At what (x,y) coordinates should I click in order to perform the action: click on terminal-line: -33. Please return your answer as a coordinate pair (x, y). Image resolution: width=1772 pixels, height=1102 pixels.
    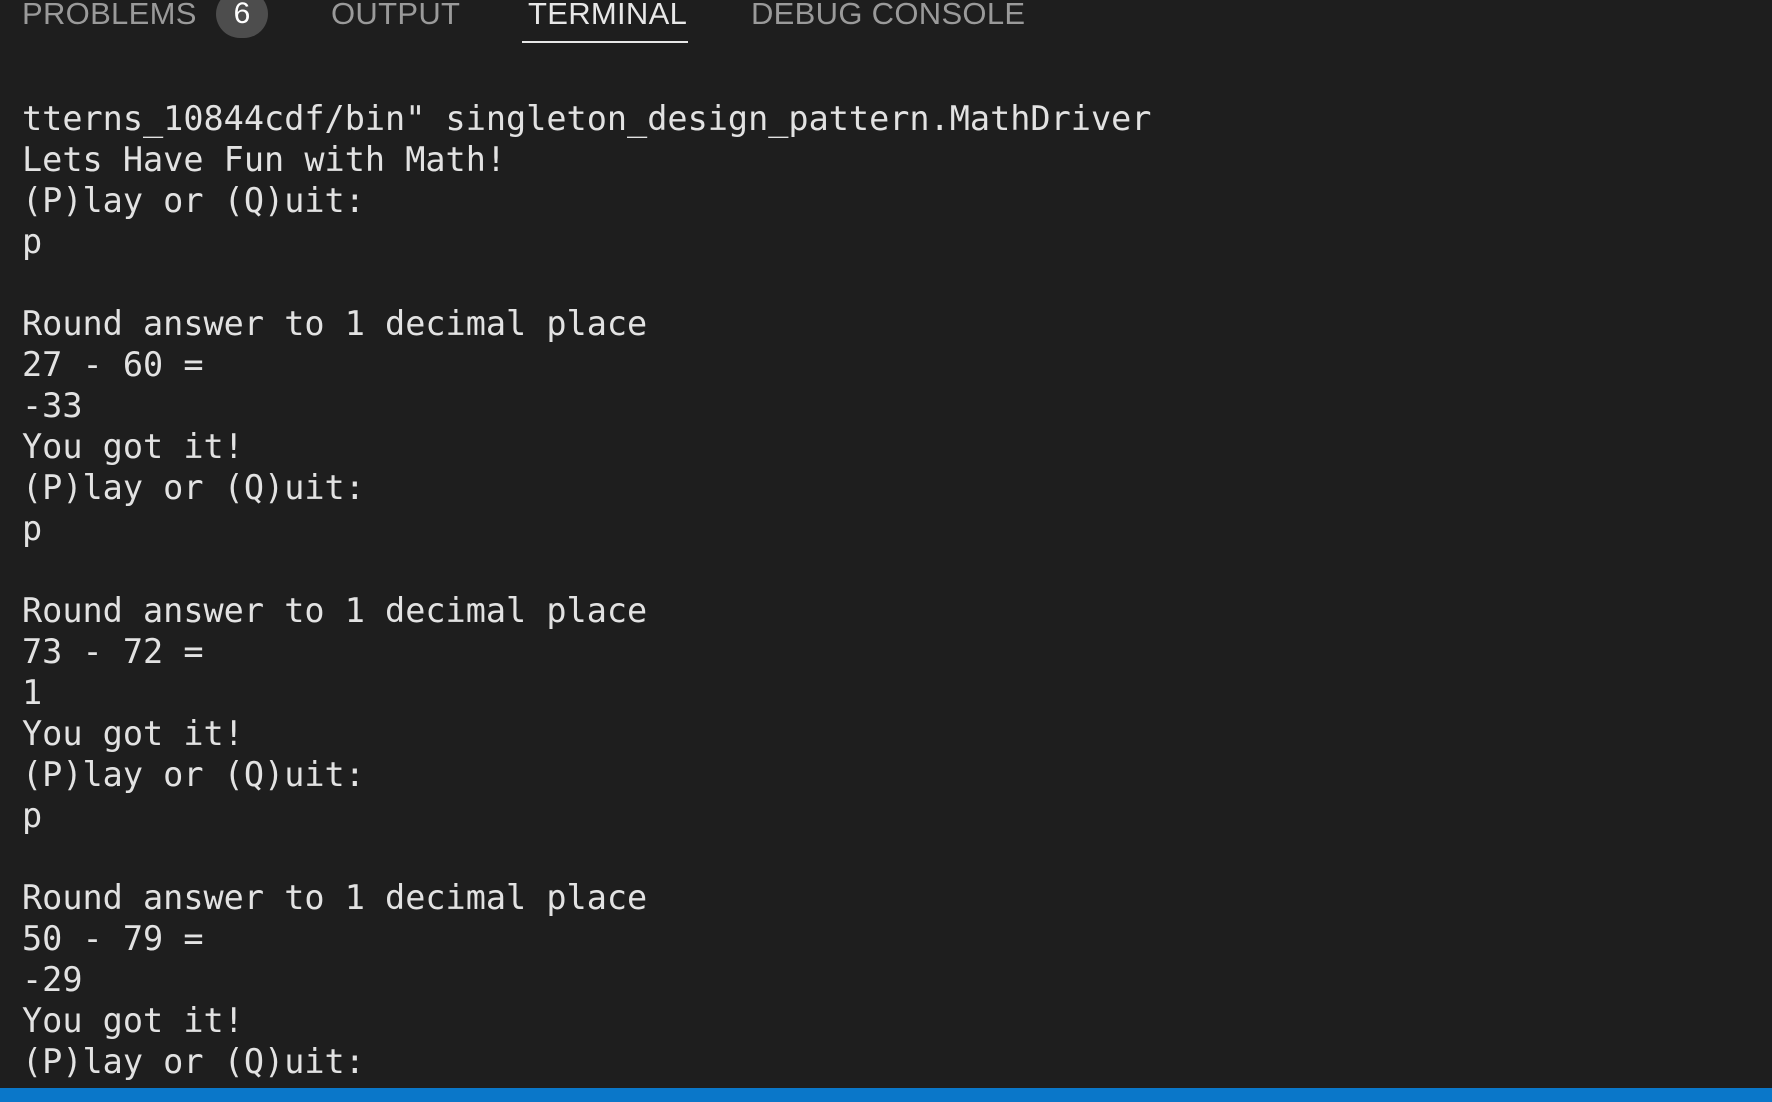
    Looking at the image, I should click on (52, 405).